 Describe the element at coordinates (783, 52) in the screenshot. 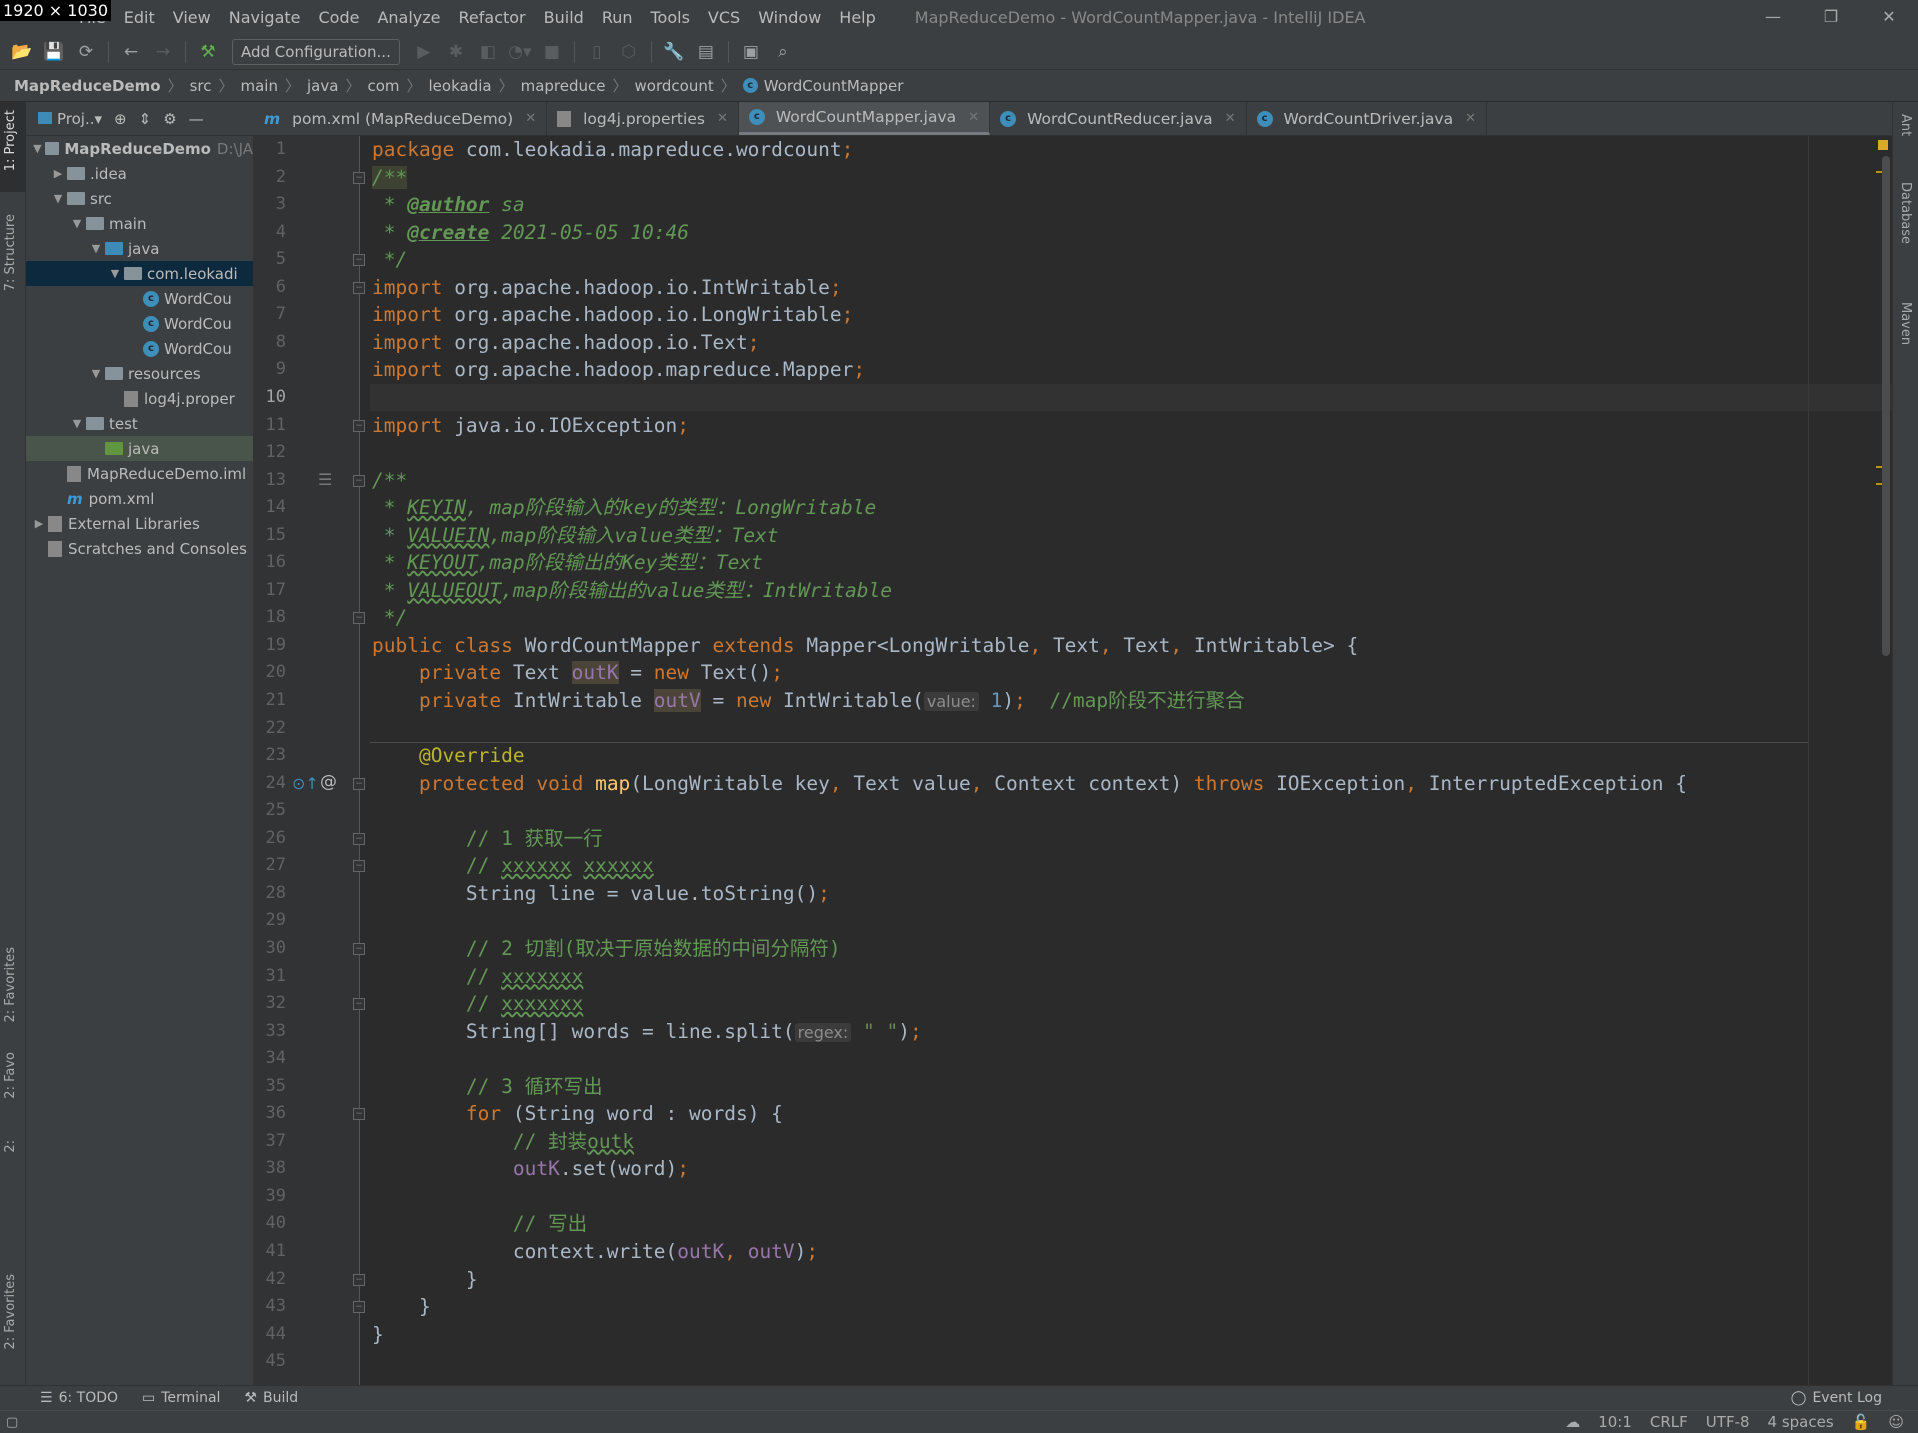

I see `search-icon: ⌕` at that location.